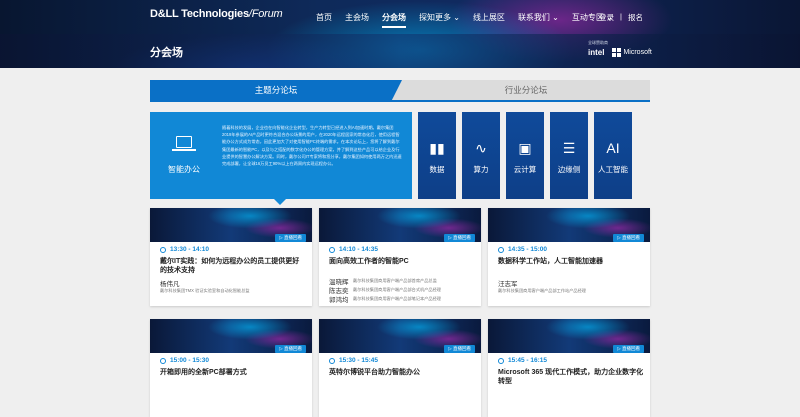 This screenshot has width=800, height=417. What do you see at coordinates (489, 20) in the screenshot?
I see `nav-item-online-expo: 线上展区` at bounding box center [489, 20].